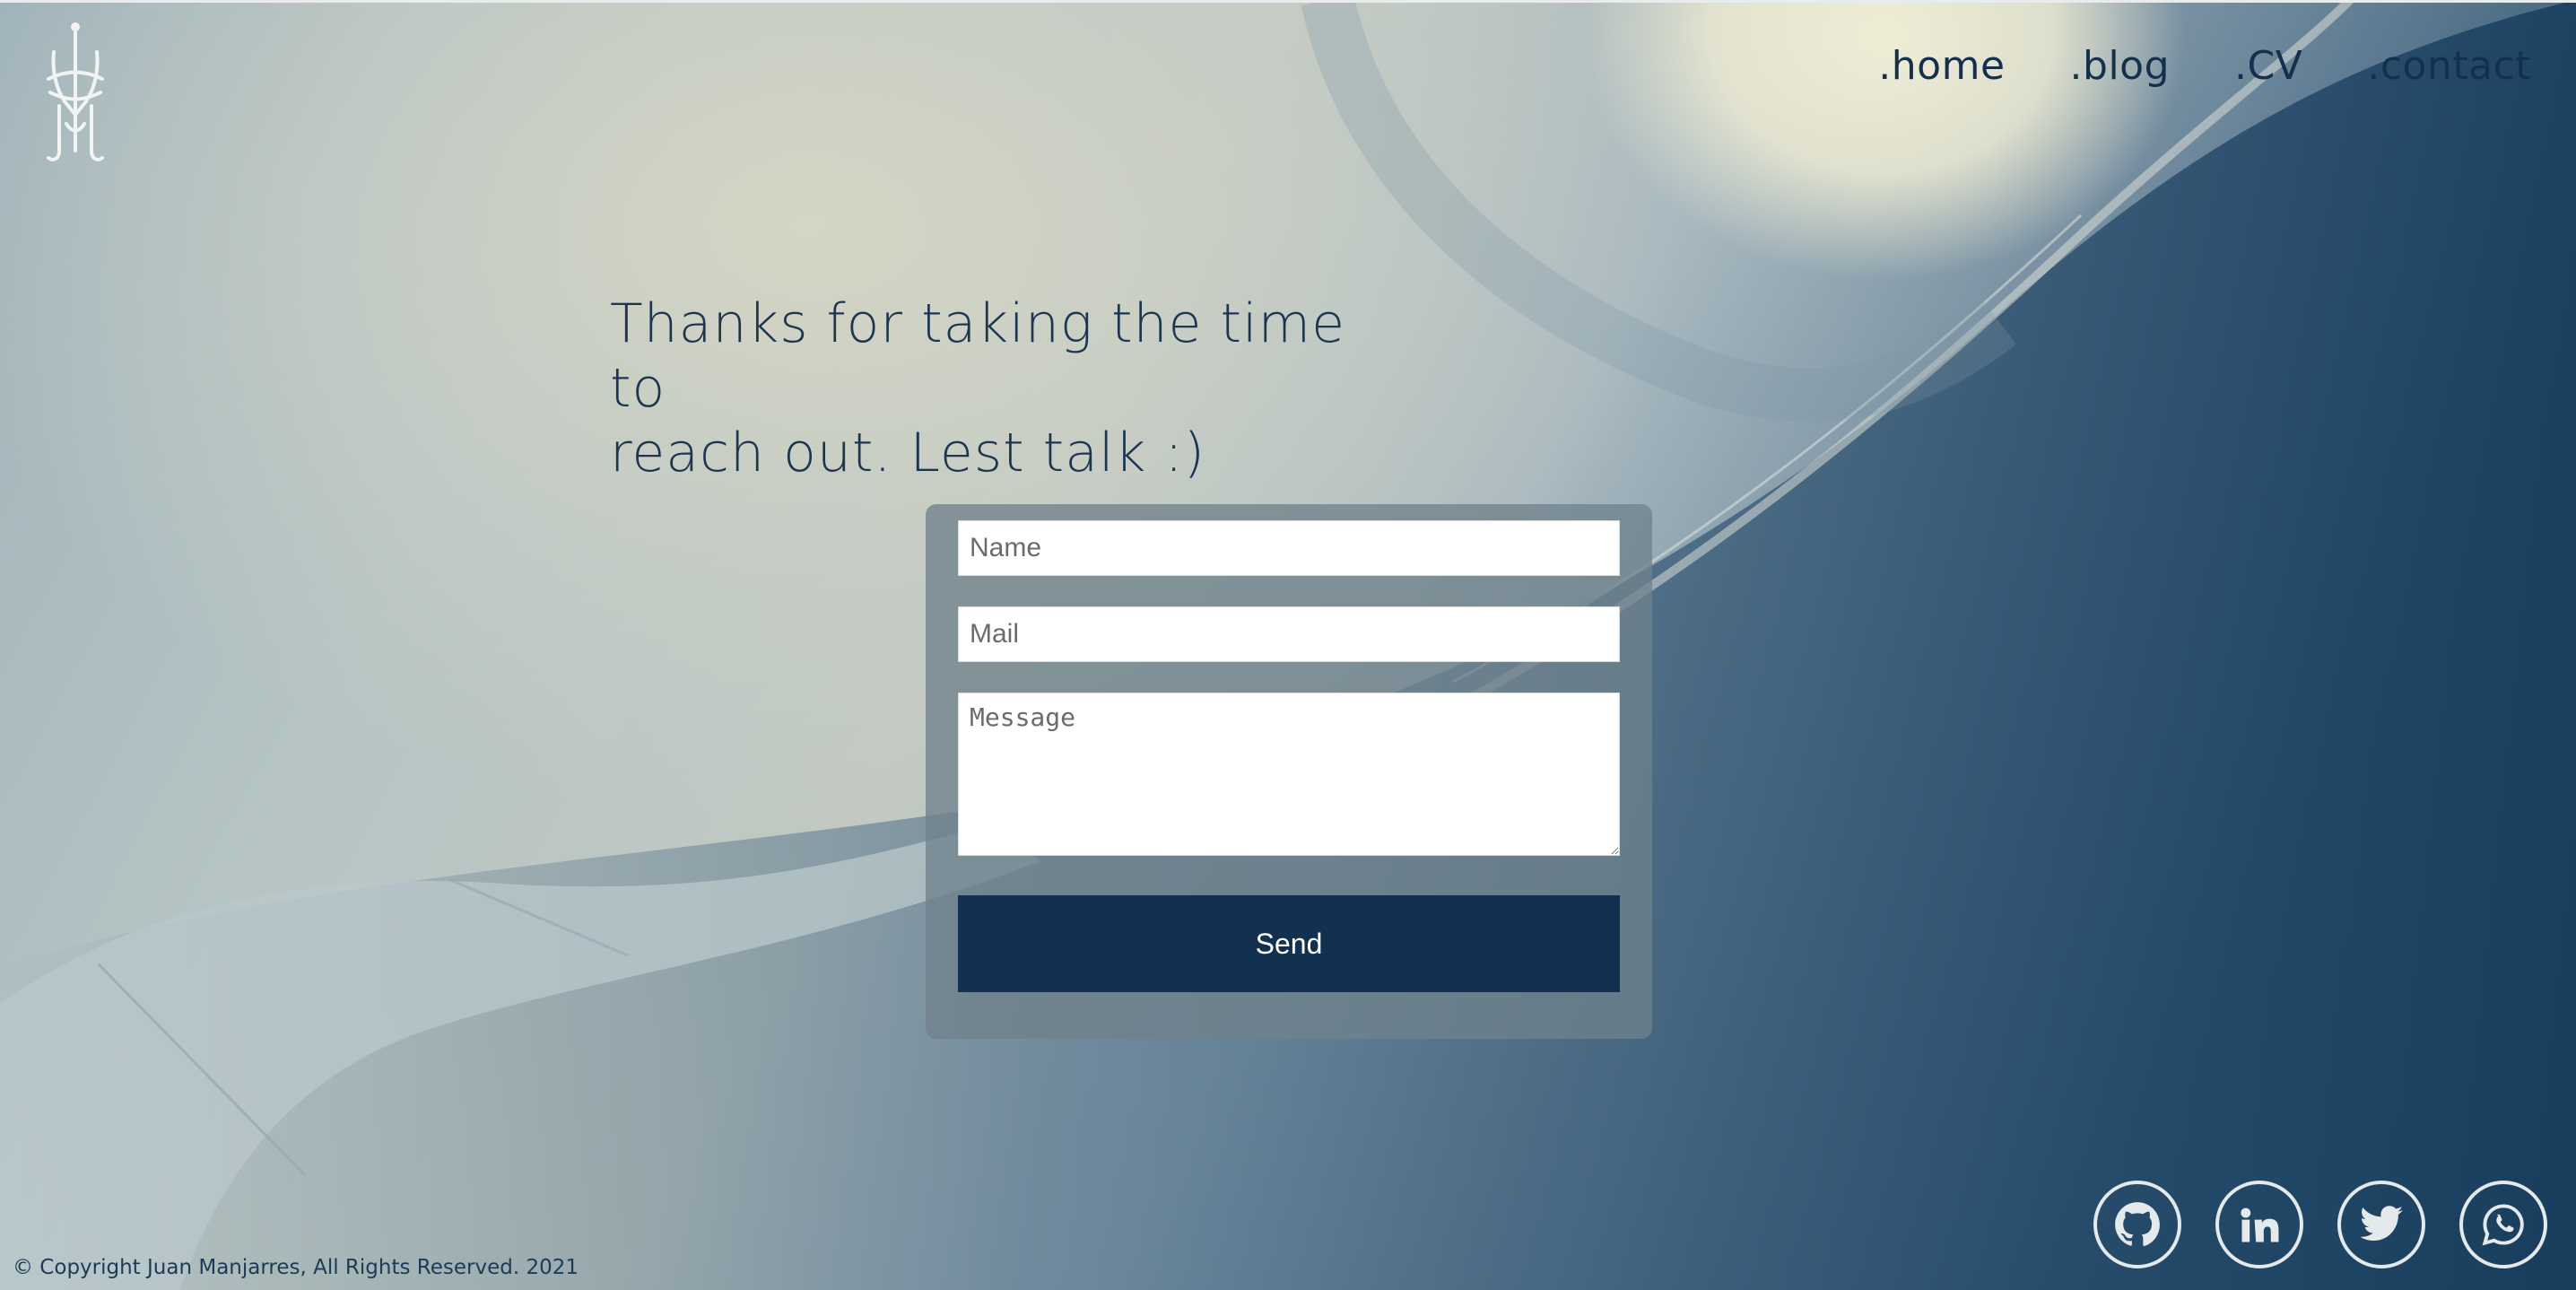 Image resolution: width=2576 pixels, height=1290 pixels. I want to click on linkedin-link, so click(2259, 1224).